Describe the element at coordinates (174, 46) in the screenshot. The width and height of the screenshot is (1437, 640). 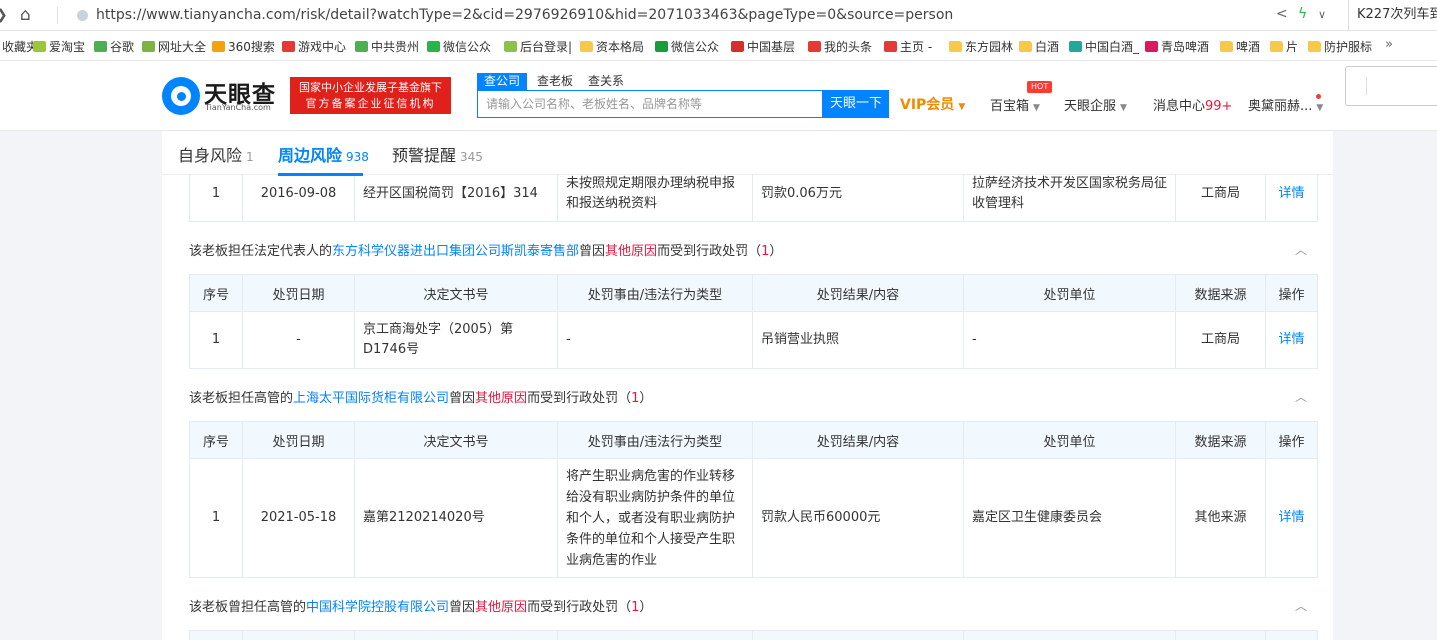
I see `bookmark-item: 网址大全` at that location.